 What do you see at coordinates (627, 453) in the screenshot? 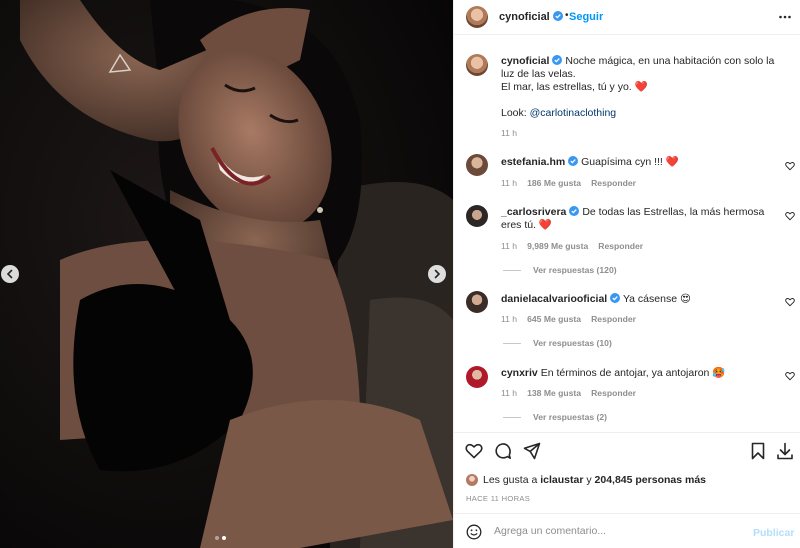
I see `action-bar` at bounding box center [627, 453].